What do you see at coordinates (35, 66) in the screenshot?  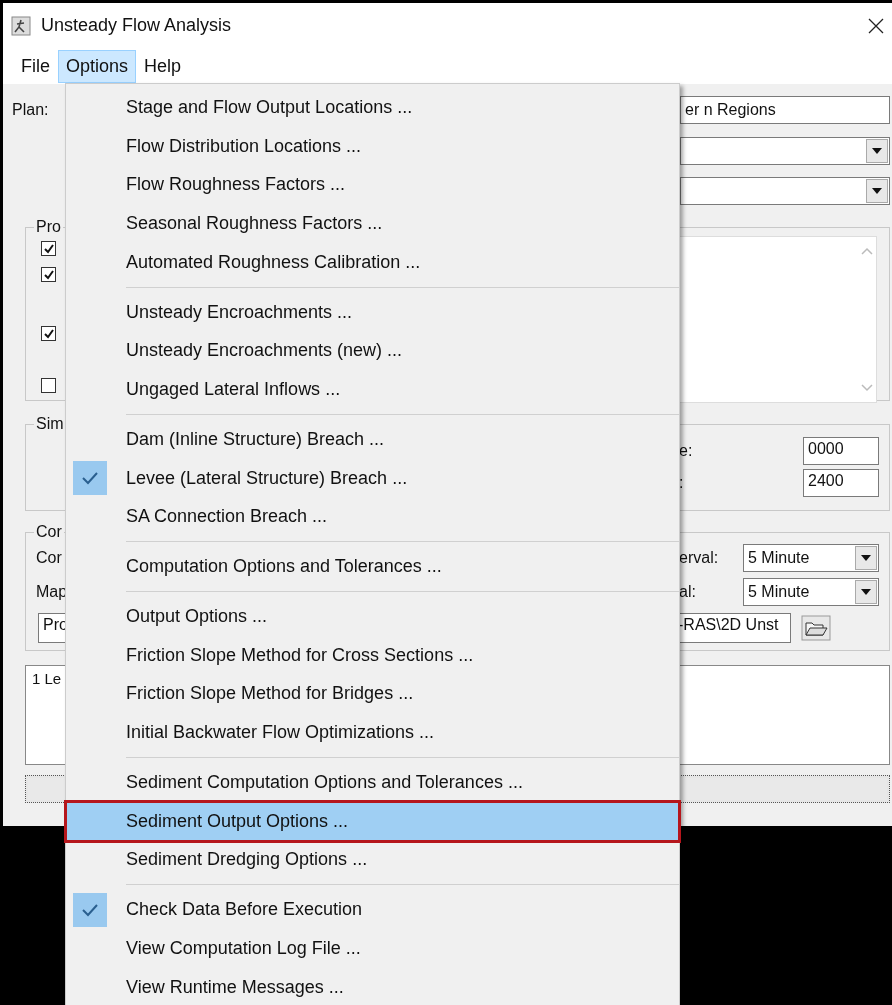 I see `menu-item: File` at bounding box center [35, 66].